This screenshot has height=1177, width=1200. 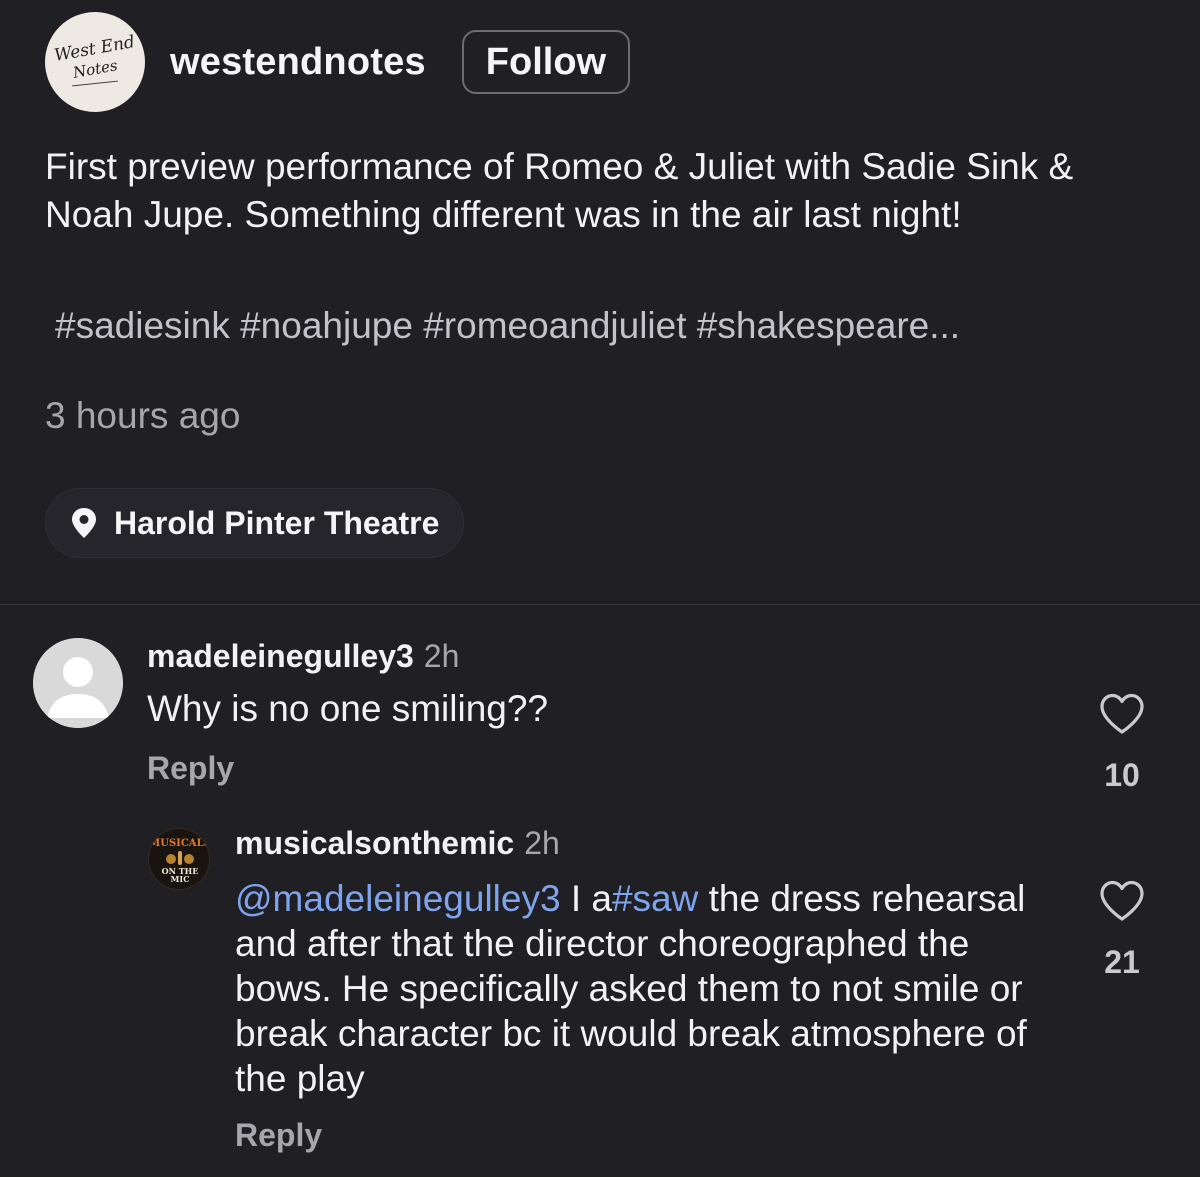 I want to click on hashtag-link: #saw, so click(x=655, y=898).